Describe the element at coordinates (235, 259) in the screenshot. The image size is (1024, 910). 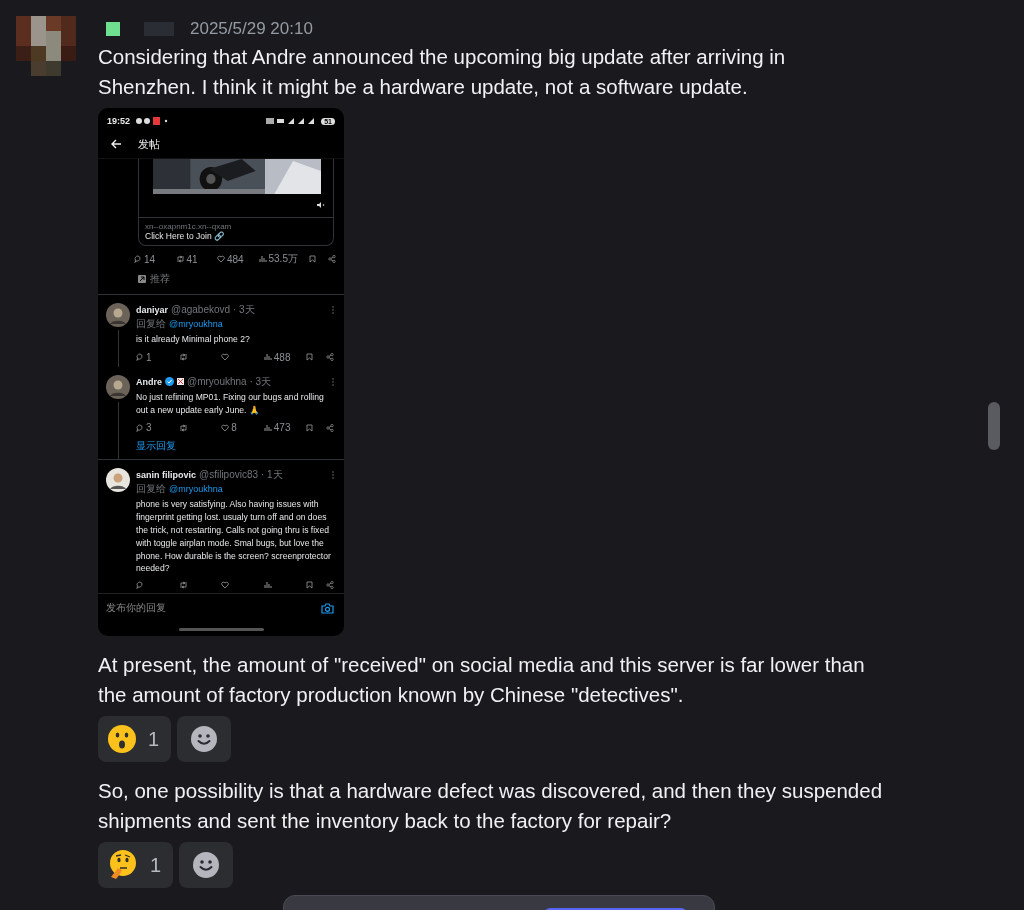
I see `stat-count: 484` at that location.